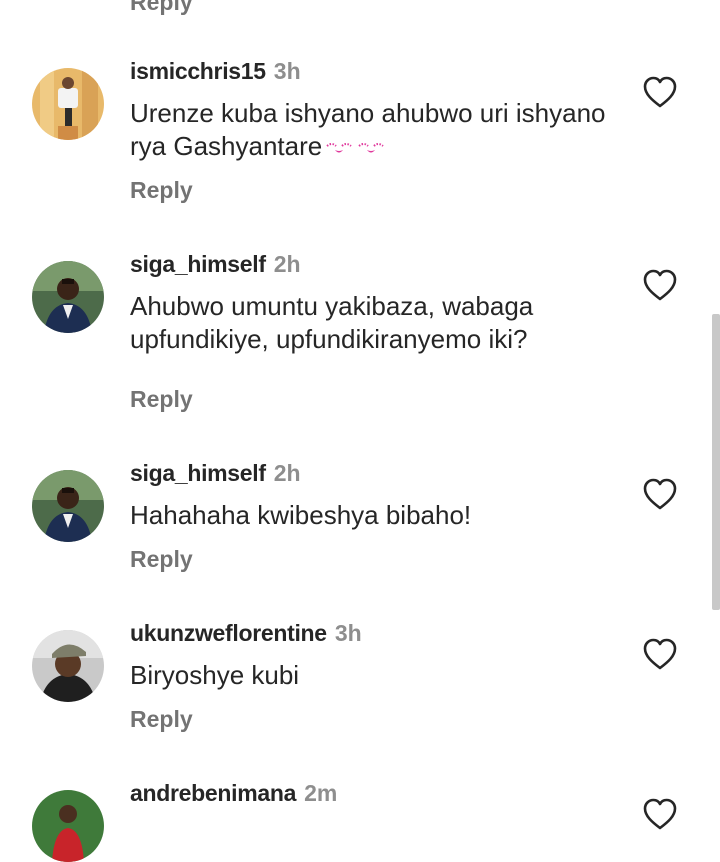  Describe the element at coordinates (228, 633) in the screenshot. I see `username: ukunzweflorentine` at that location.